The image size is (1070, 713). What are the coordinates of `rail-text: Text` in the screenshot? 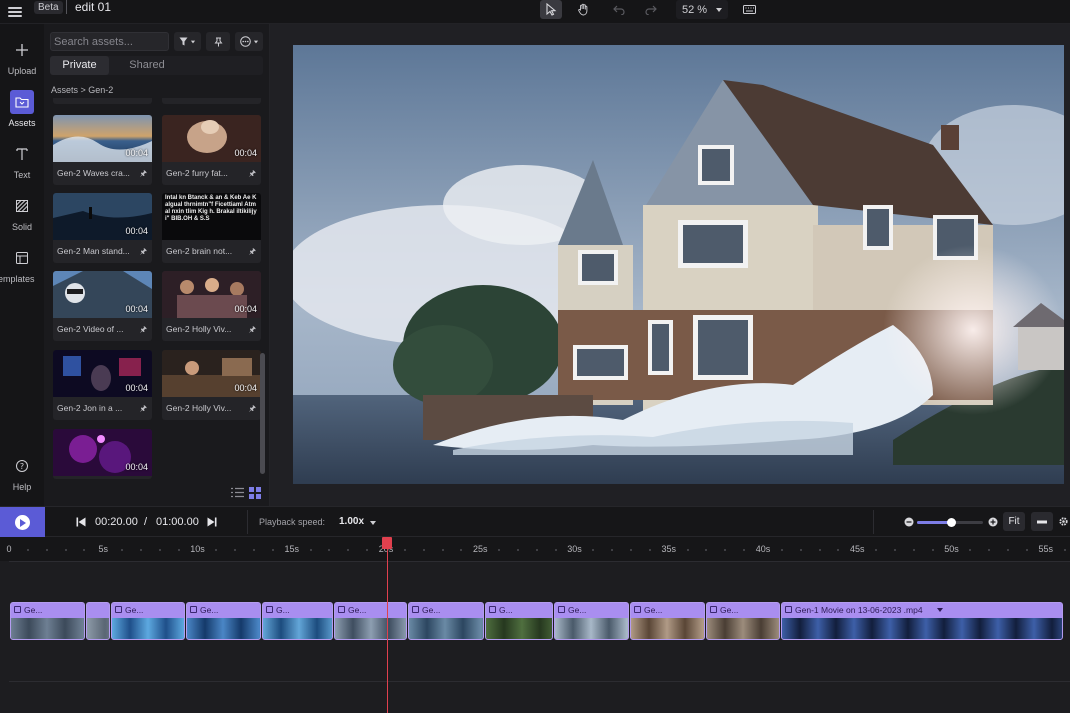 It's located at (22, 161).